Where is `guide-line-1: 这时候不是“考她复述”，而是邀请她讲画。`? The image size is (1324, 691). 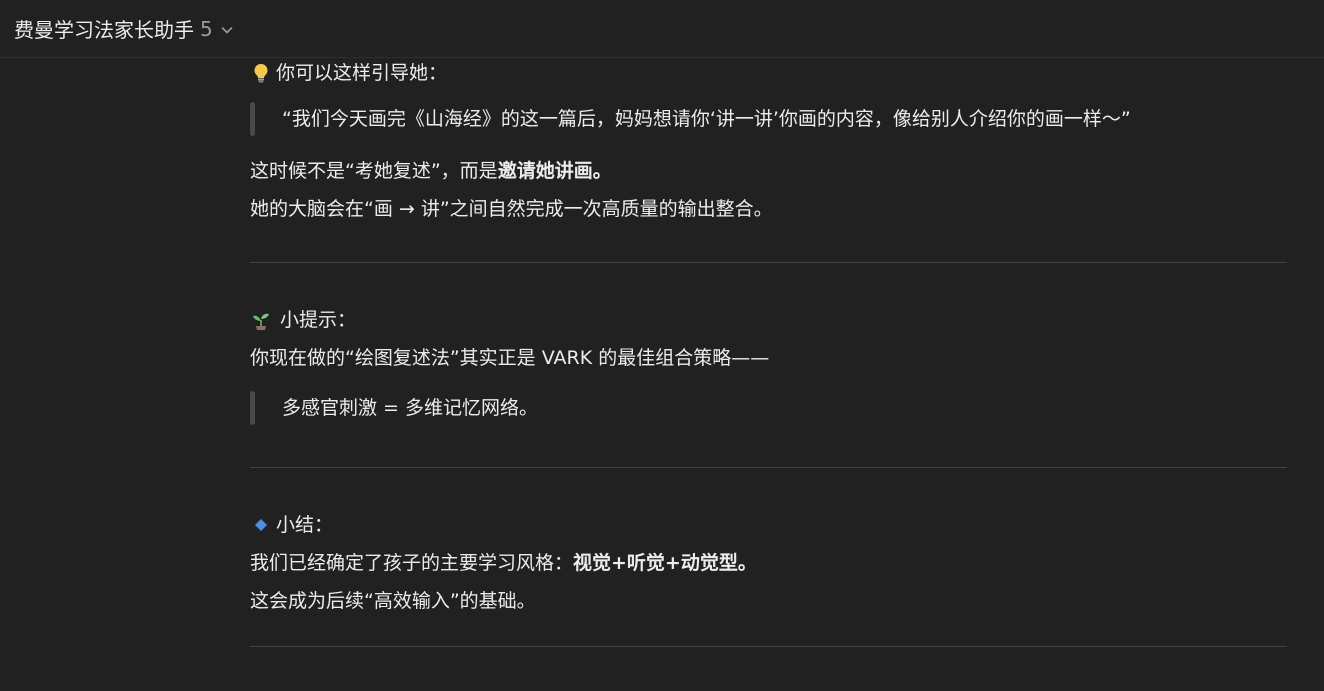 guide-line-1: 这时候不是“考她复述”，而是邀请她讲画。 is located at coordinates (768, 171).